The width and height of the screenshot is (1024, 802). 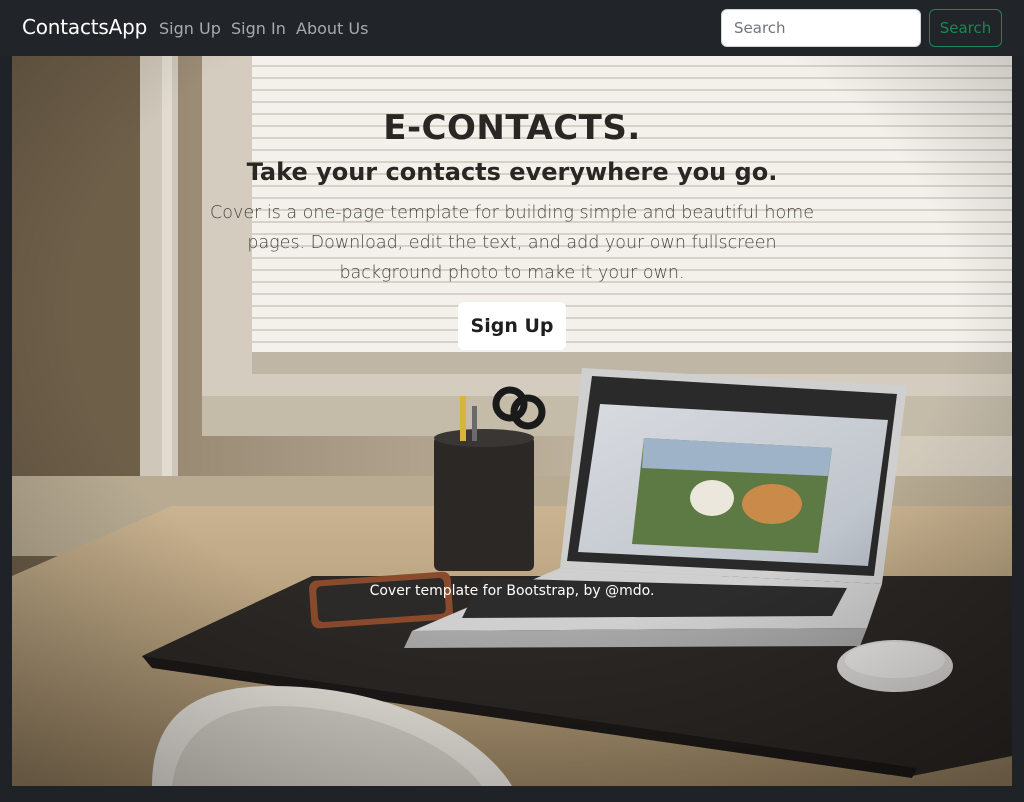 What do you see at coordinates (821, 28) in the screenshot?
I see `search-input` at bounding box center [821, 28].